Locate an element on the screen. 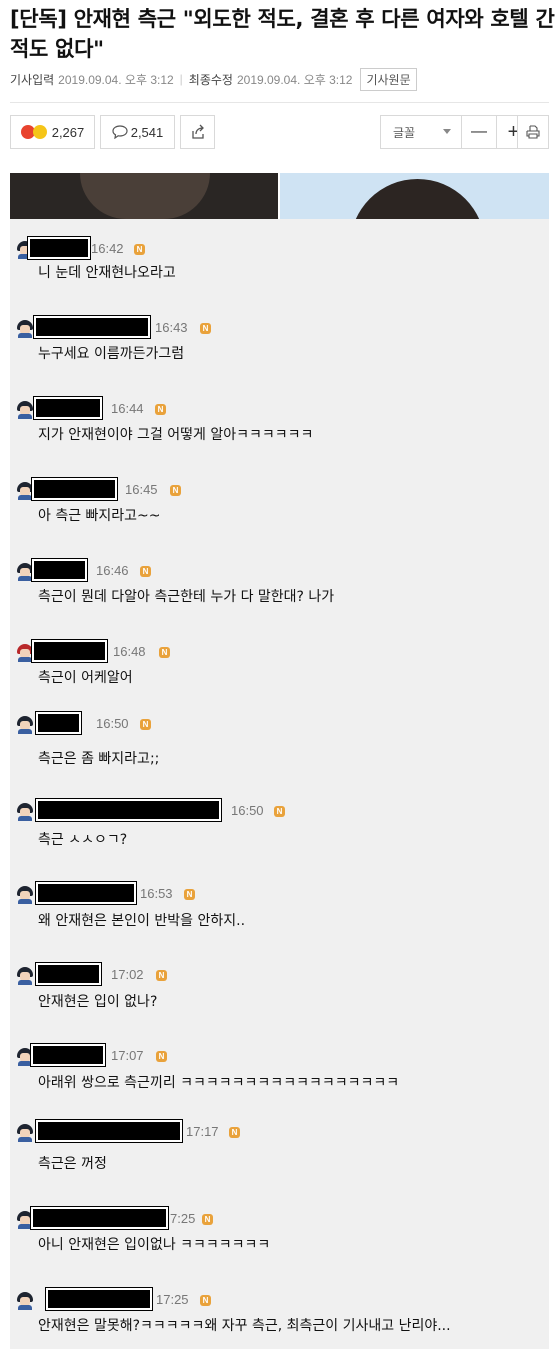  comment-item: 16:48 N 측근이 어케알어 is located at coordinates (279, 670).